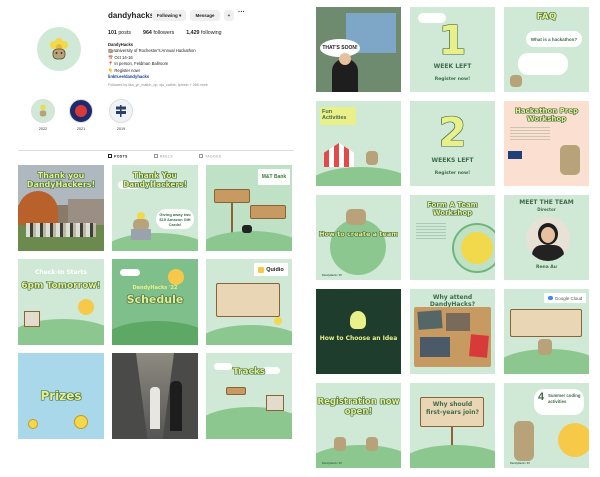 The width and height of the screenshot is (600, 477). I want to click on post-prep-workshop: Hackathon Prep Workshop, so click(546, 143).